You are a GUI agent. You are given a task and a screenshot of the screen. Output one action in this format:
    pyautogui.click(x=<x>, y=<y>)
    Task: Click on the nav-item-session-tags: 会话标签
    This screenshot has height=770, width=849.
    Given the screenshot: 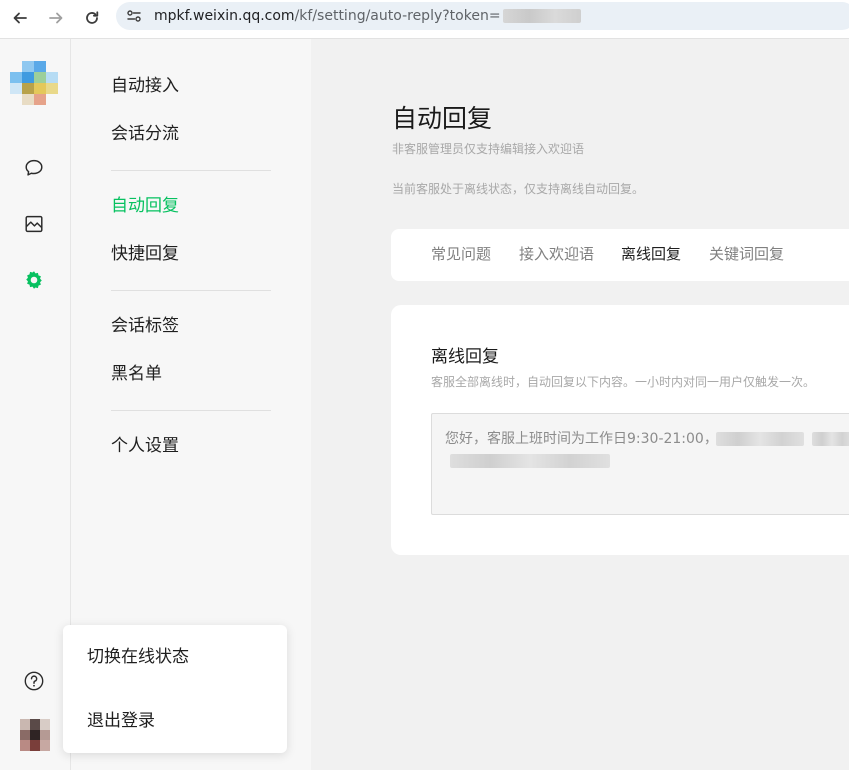 What is the action you would take?
    pyautogui.click(x=145, y=326)
    